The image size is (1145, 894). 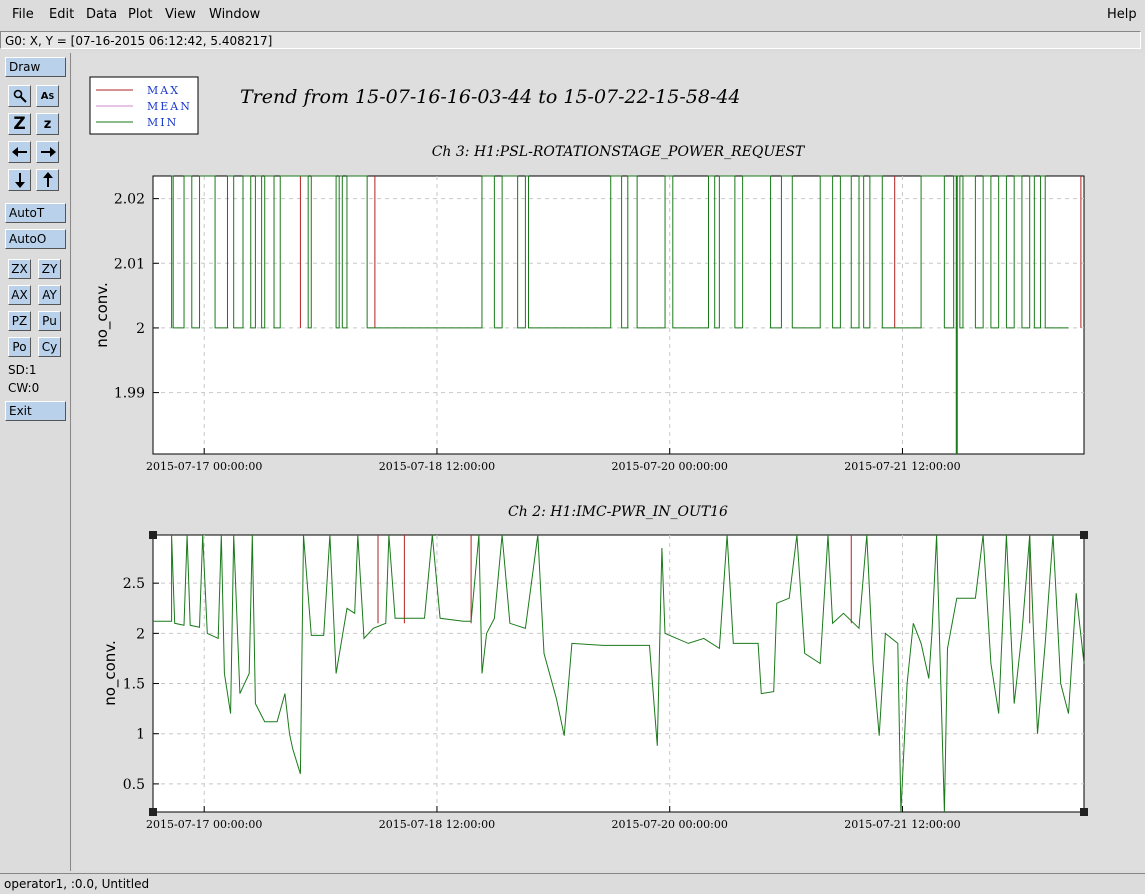 What do you see at coordinates (49, 321) in the screenshot?
I see `pu-button: Pu` at bounding box center [49, 321].